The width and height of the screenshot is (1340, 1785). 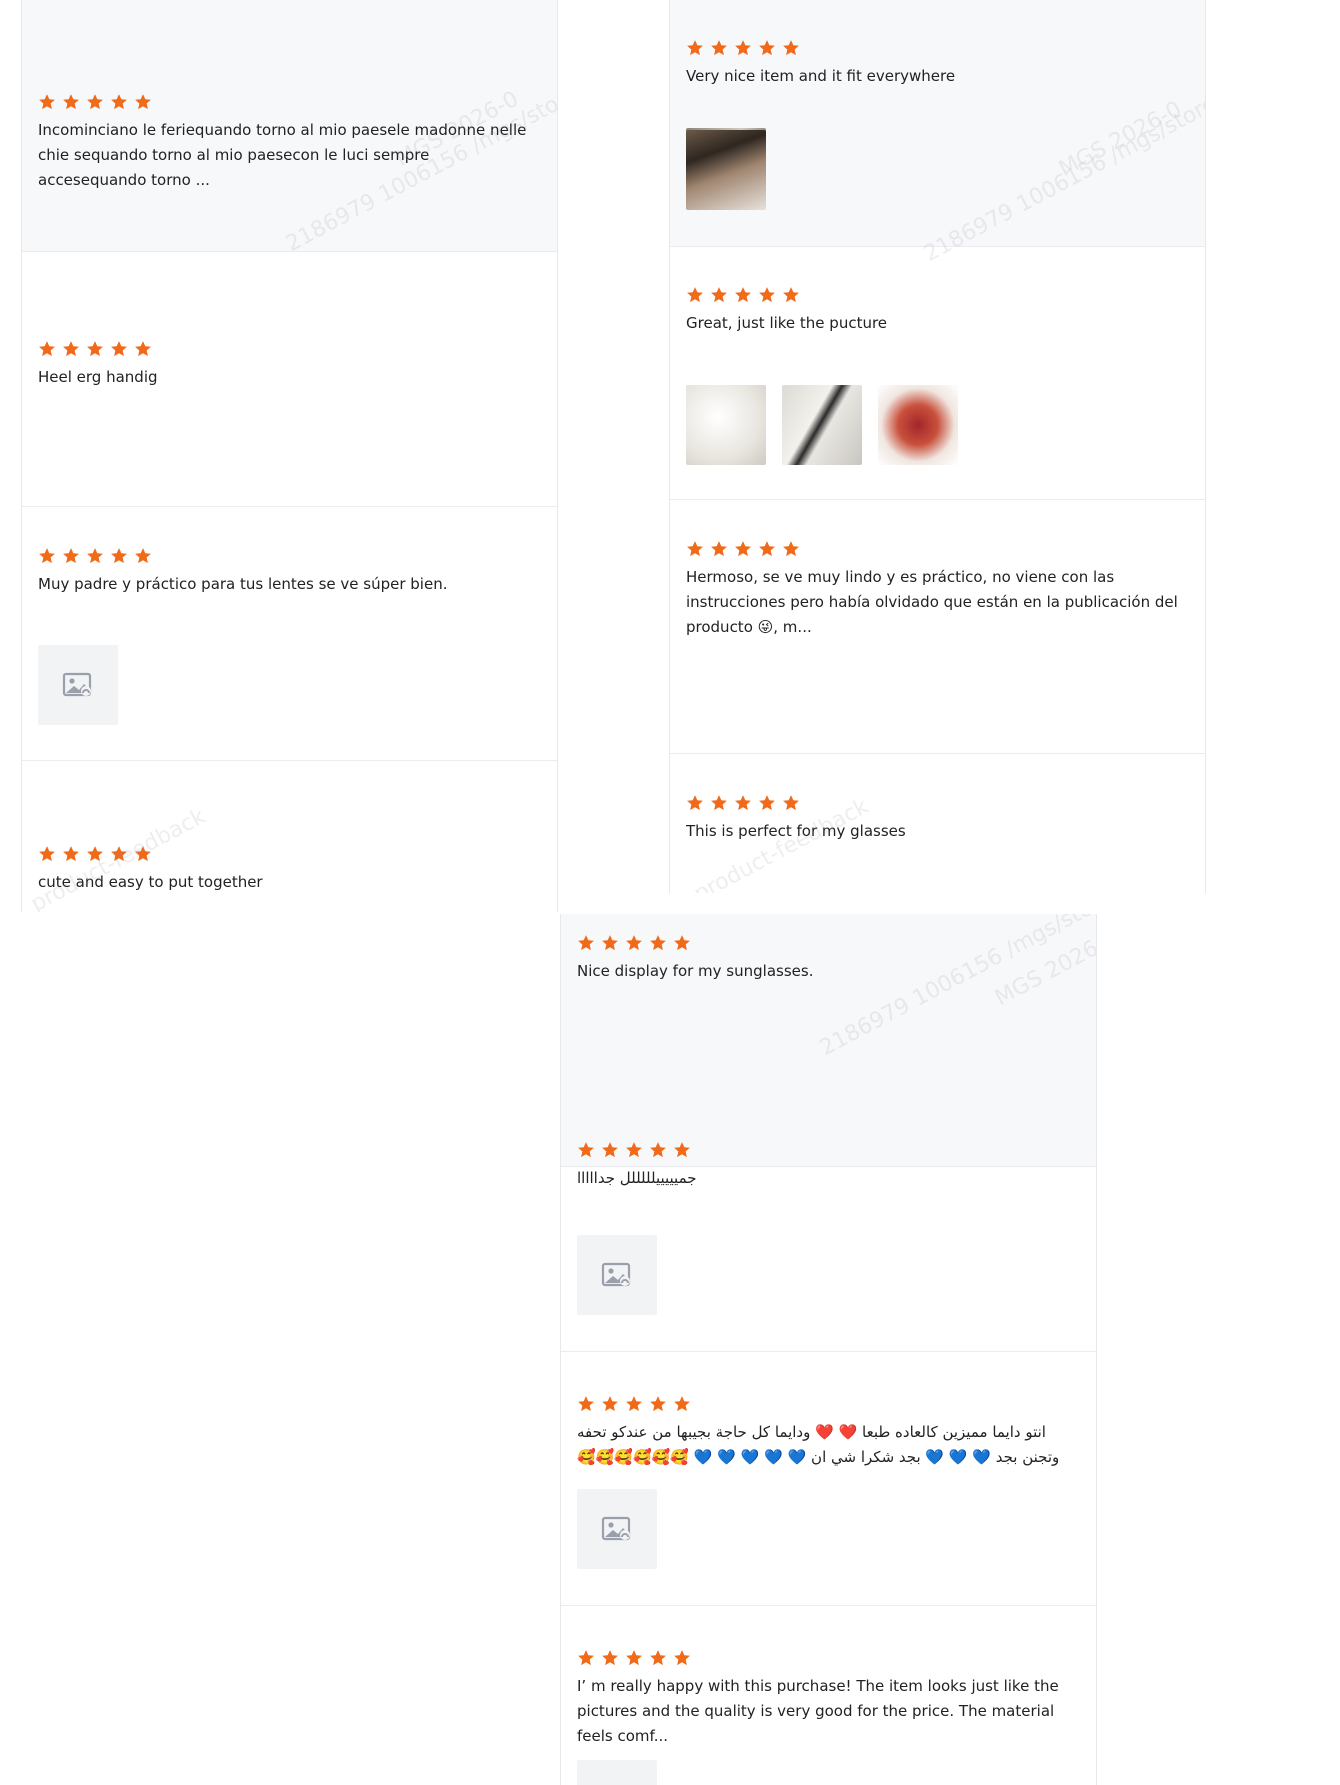 I want to click on review-text: جميييييلللللل جدااااا, so click(x=637, y=1178).